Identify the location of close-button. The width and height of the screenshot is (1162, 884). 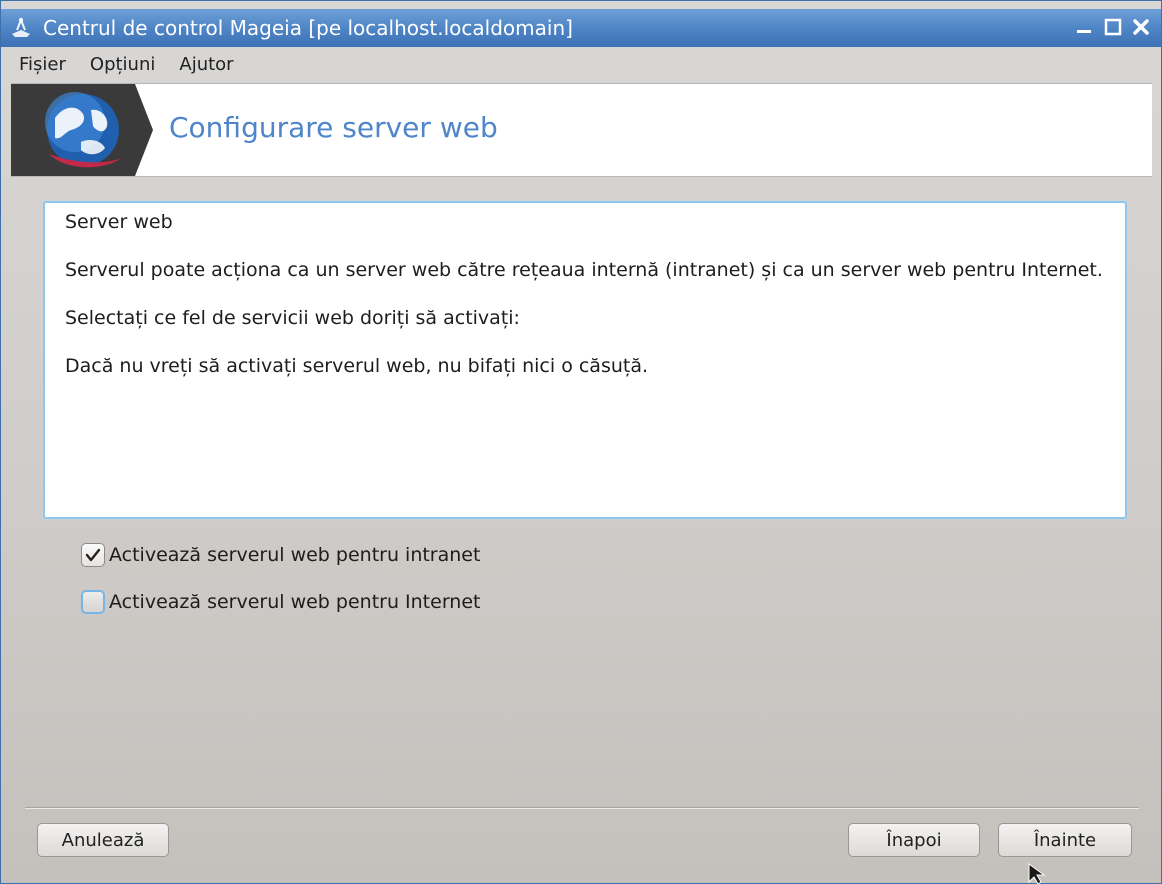
(1141, 27).